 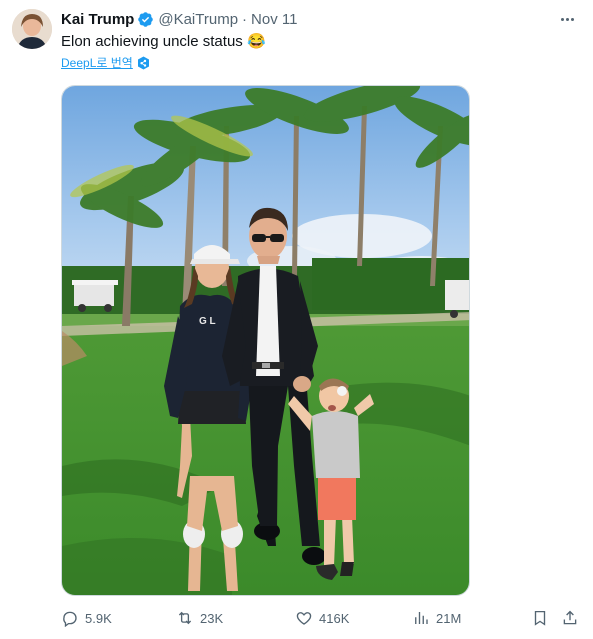 What do you see at coordinates (449, 618) in the screenshot?
I see `views-count: 21M` at bounding box center [449, 618].